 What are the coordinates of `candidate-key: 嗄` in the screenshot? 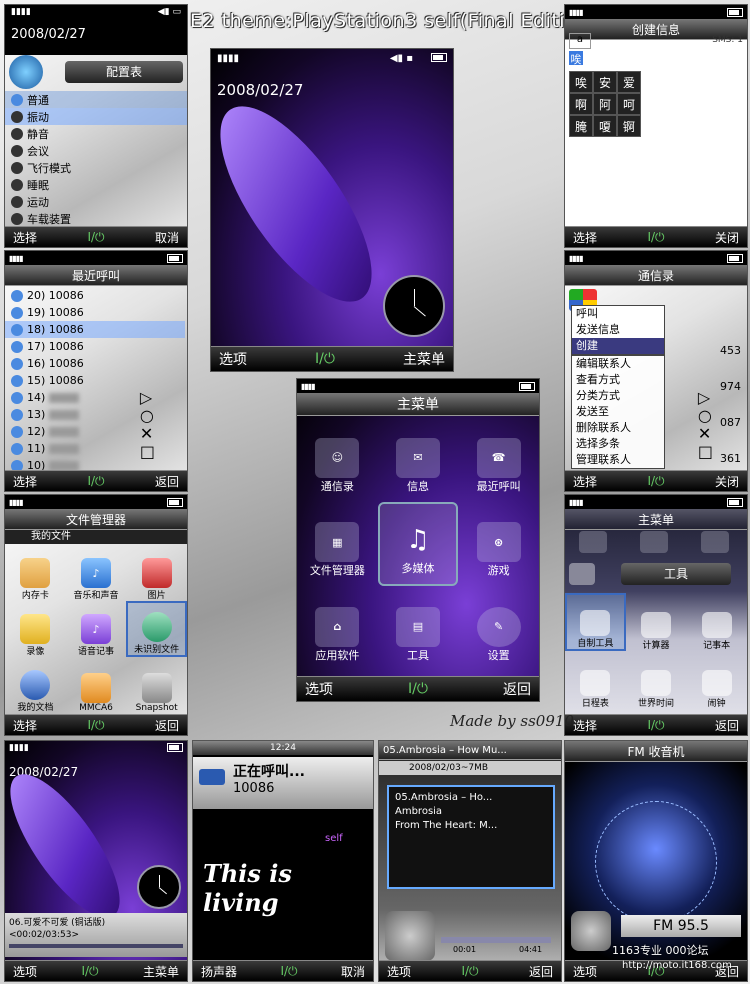 It's located at (605, 126).